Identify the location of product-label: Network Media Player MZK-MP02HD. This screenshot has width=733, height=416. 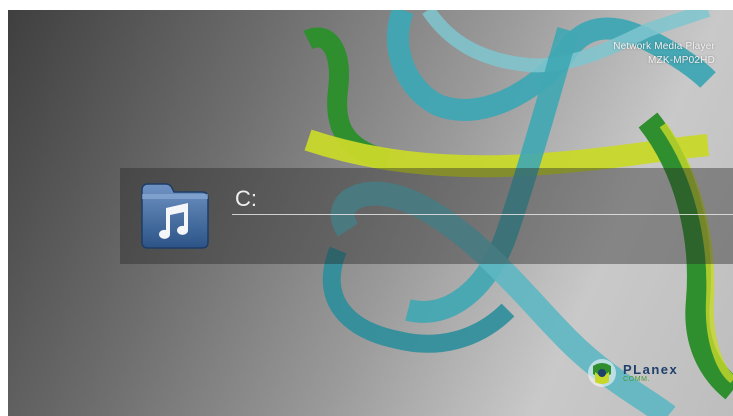
(664, 54).